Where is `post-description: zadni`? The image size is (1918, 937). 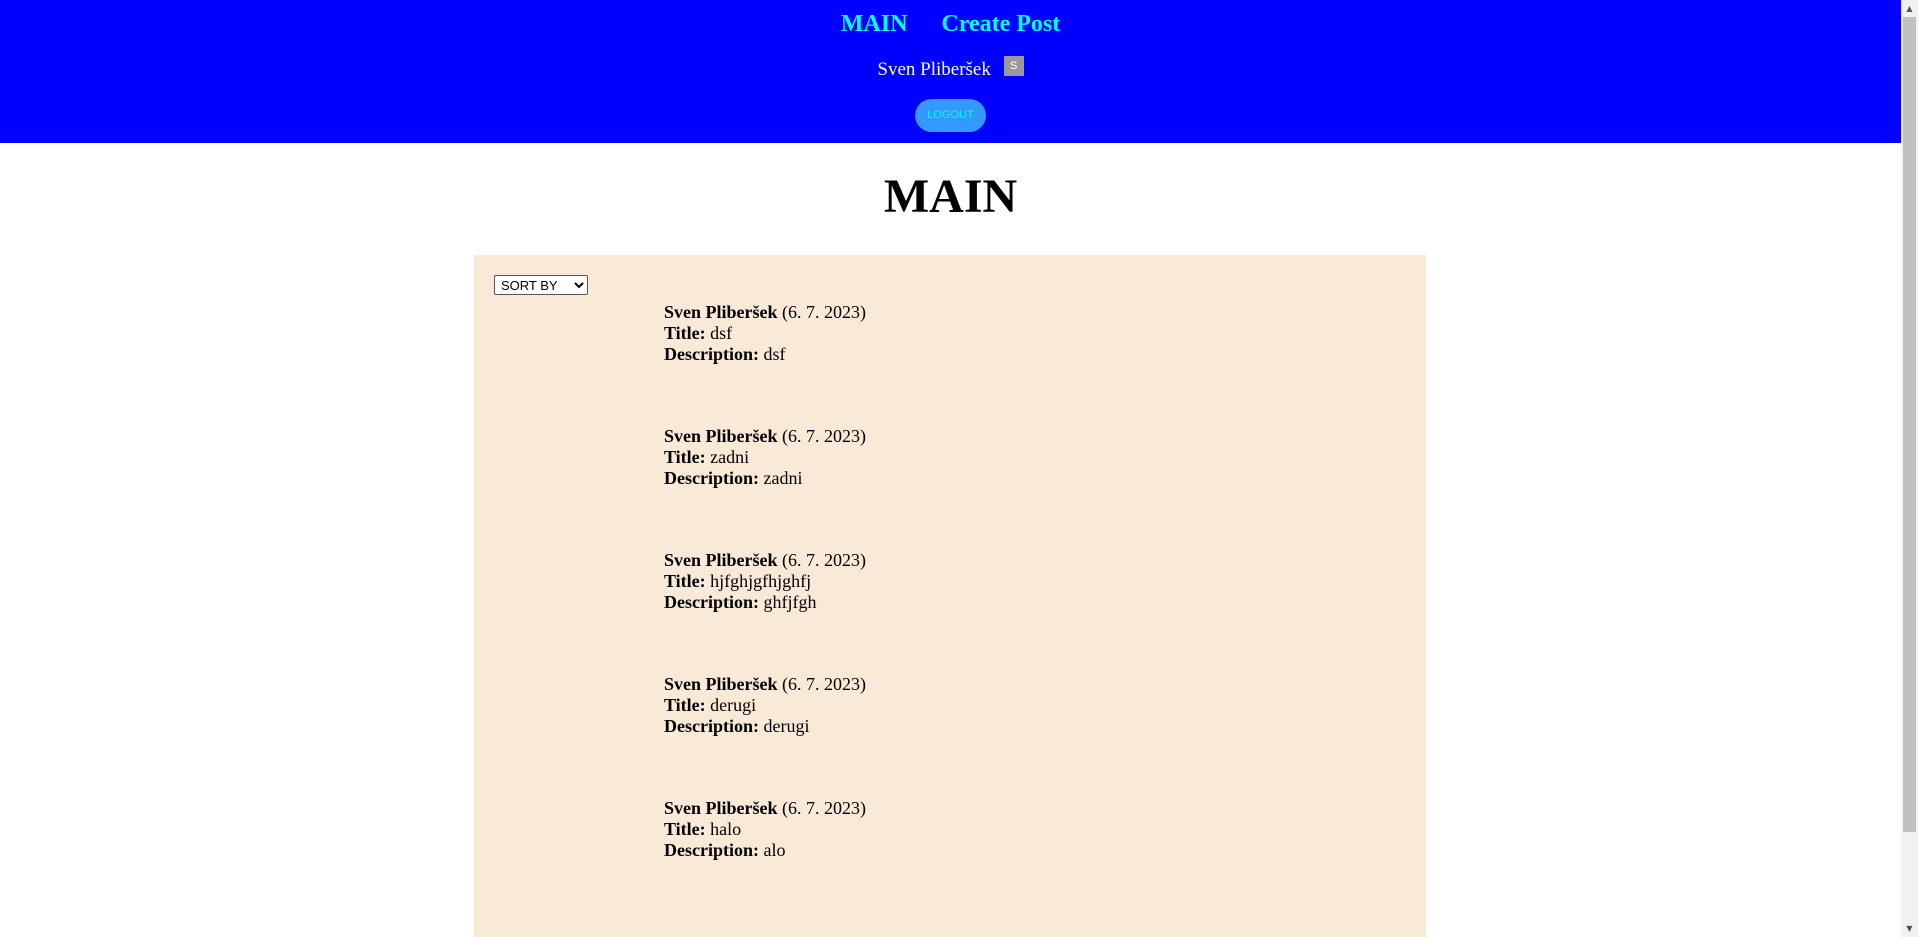
post-description: zadni is located at coordinates (783, 478).